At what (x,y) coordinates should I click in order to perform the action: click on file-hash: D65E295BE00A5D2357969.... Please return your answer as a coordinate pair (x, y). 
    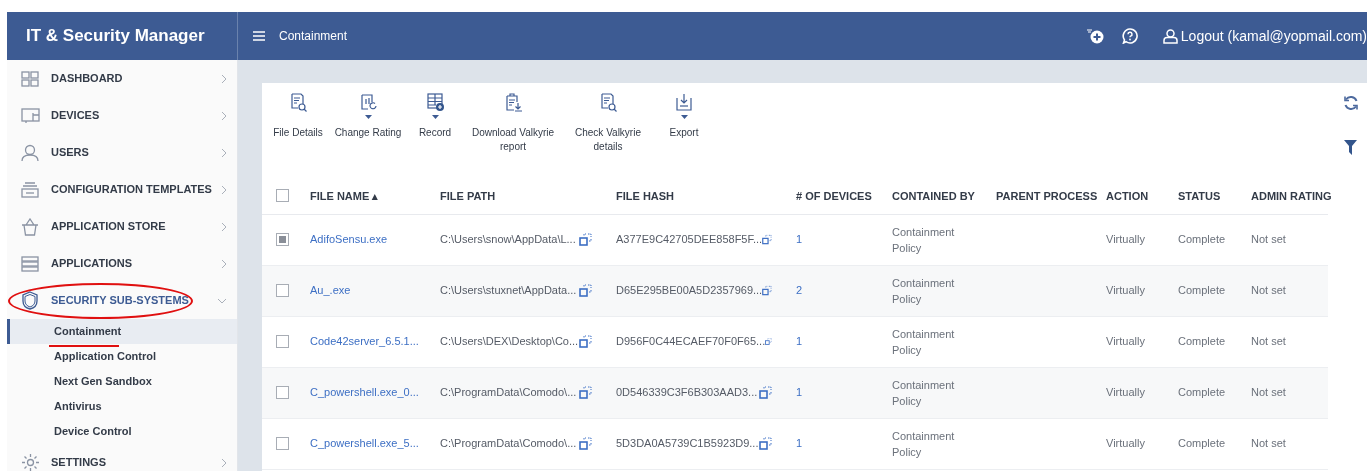
    Looking at the image, I should click on (689, 291).